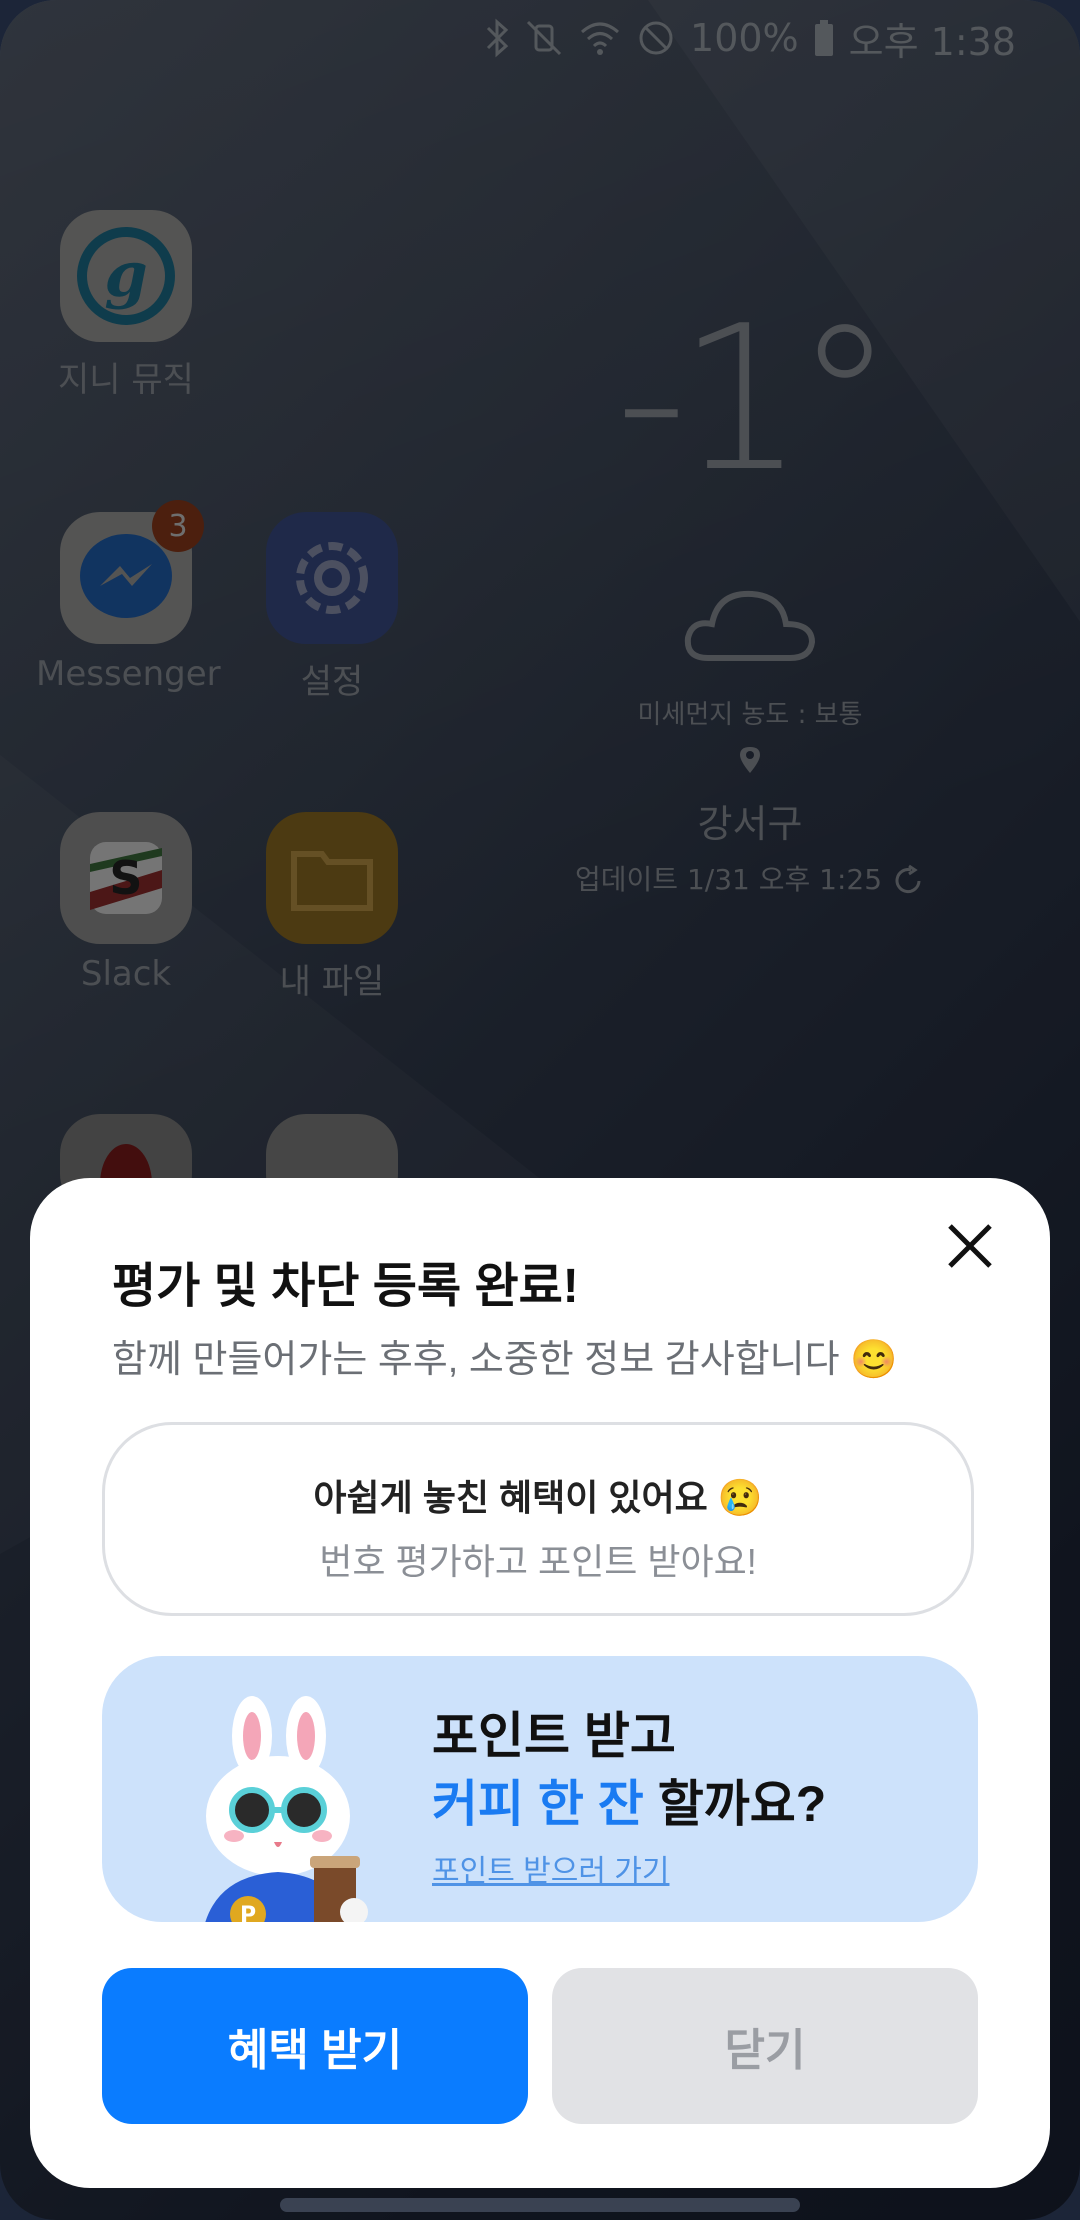 Image resolution: width=1080 pixels, height=2220 pixels. I want to click on notice-description: 번호 평가하고 포인트 받아요!, so click(538, 1561).